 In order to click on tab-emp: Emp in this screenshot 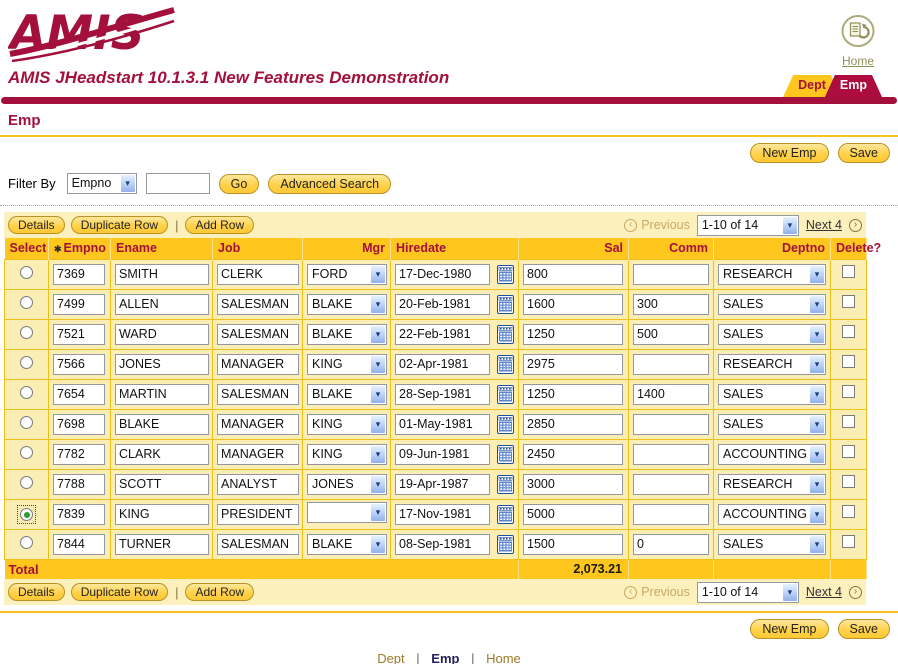, I will do `click(853, 86)`.